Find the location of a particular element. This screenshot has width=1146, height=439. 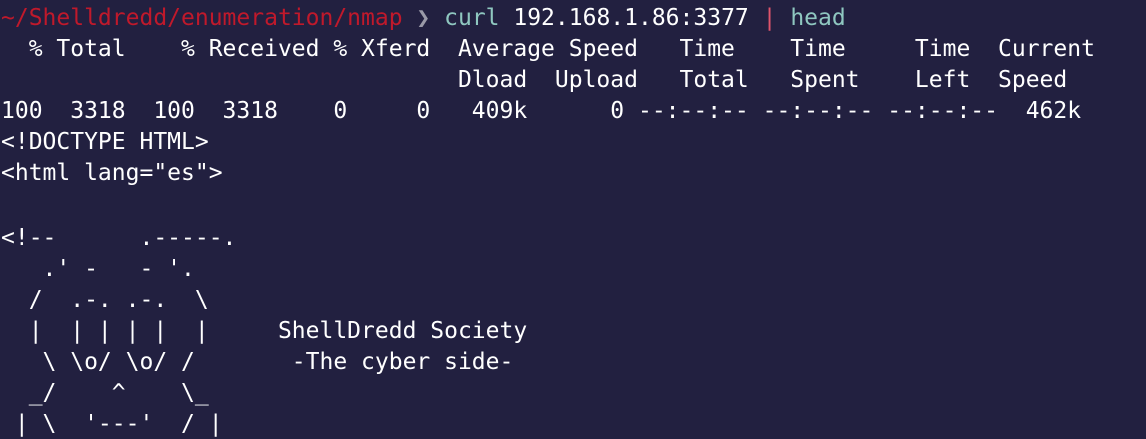

prompt-chevron-icon: ❯ is located at coordinates (423, 18).